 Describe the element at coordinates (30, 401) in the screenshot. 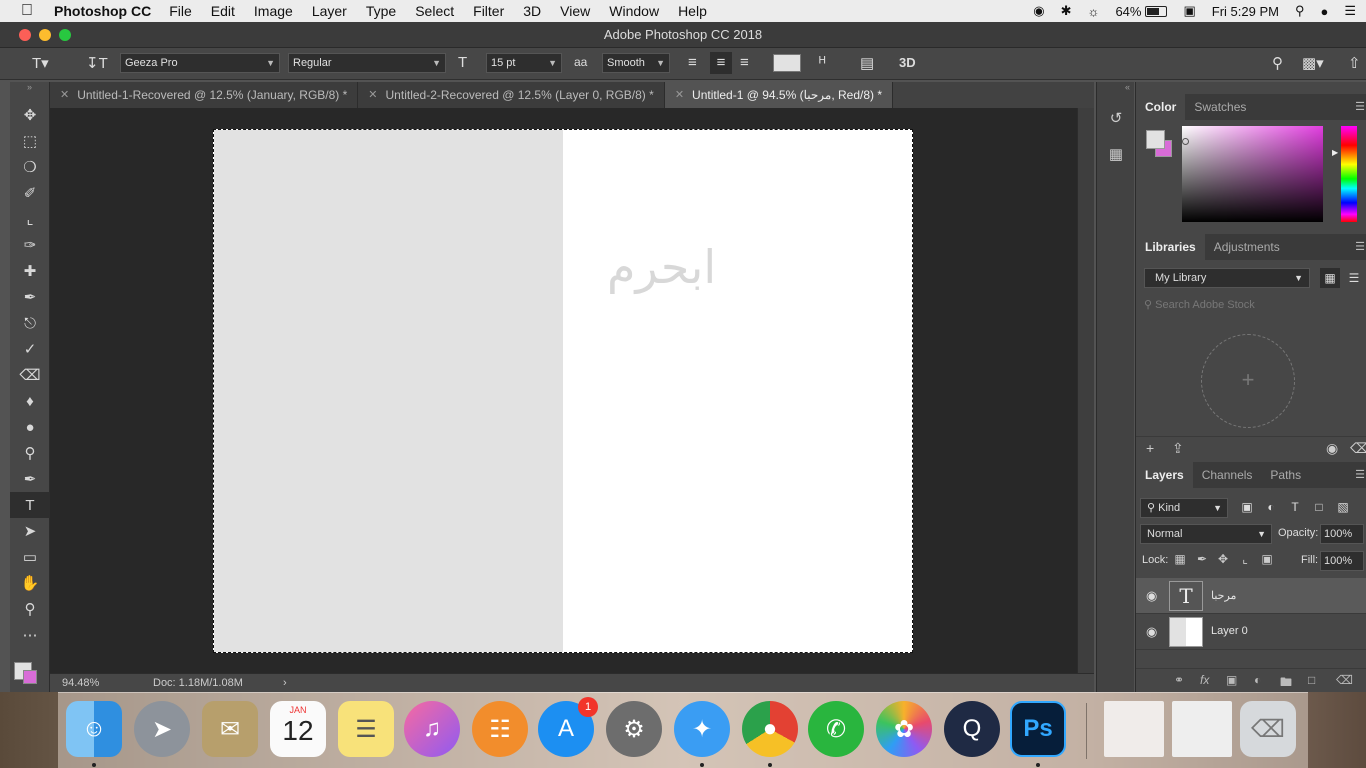

I see `paint-bucket-tool-icon: ♦` at that location.